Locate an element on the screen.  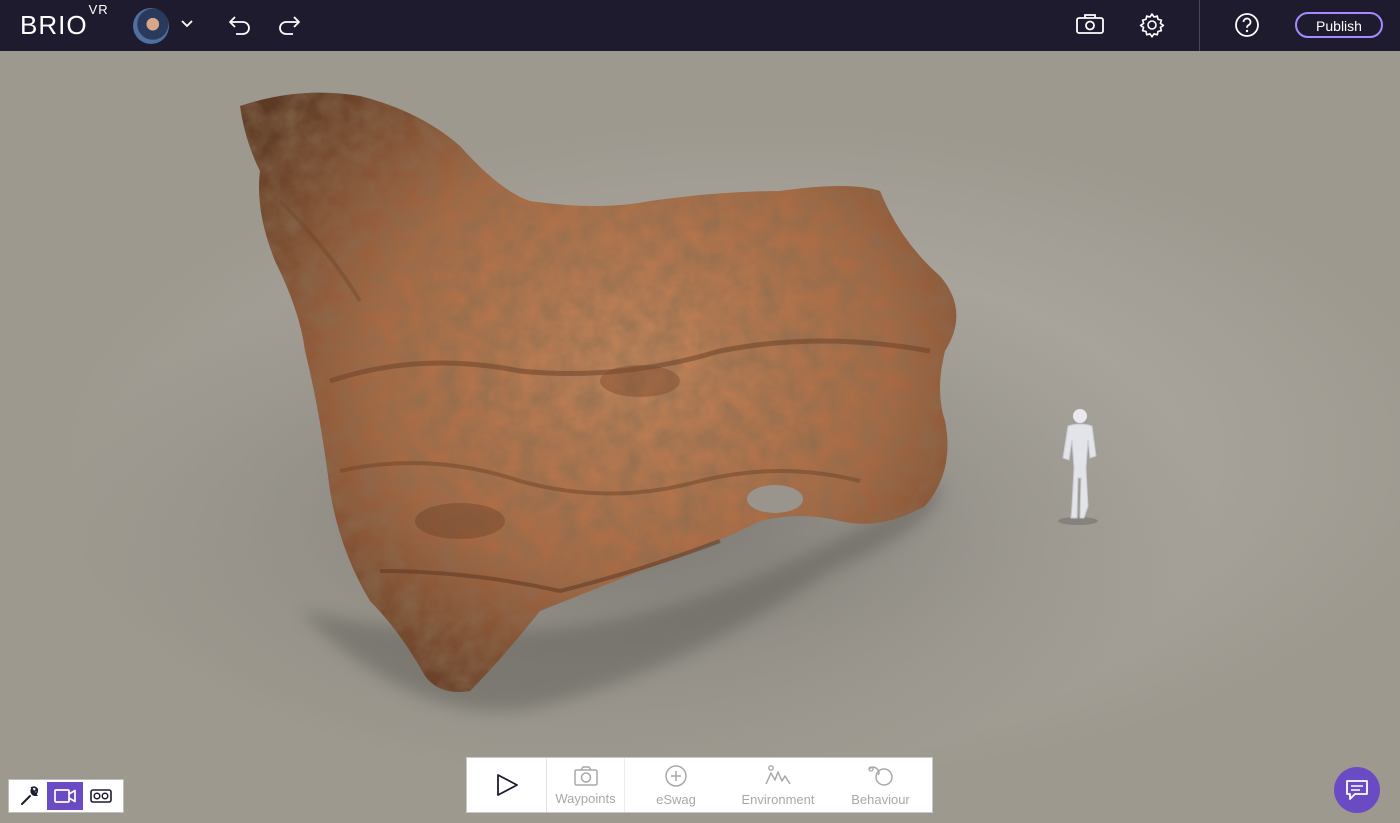
camera-icon is located at coordinates (585, 775).